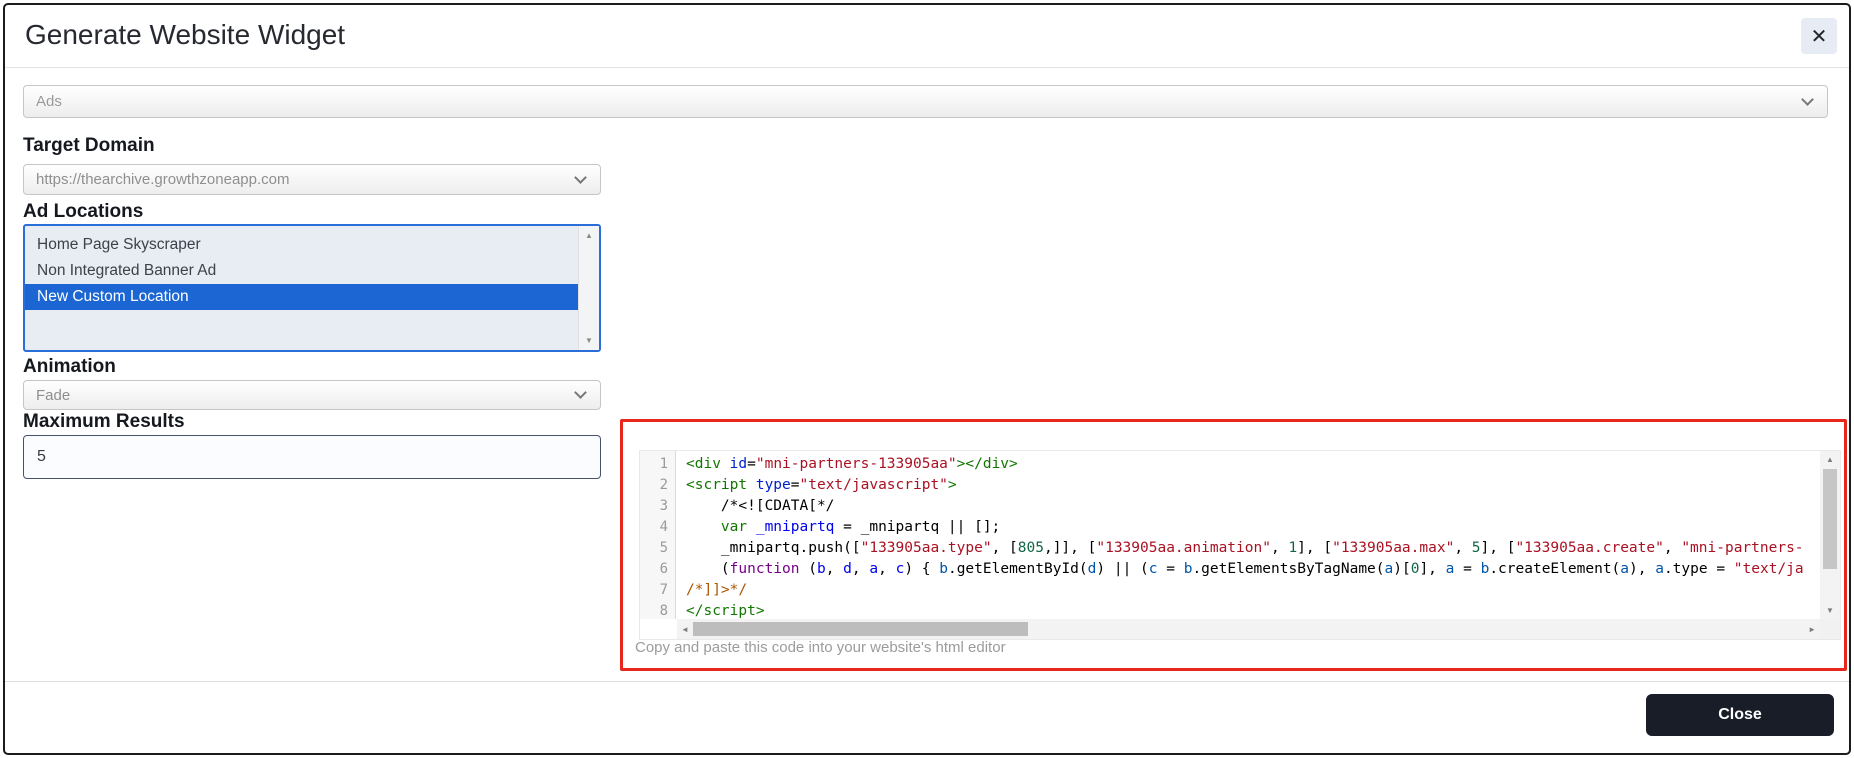  I want to click on close-icon: ✕, so click(1819, 36).